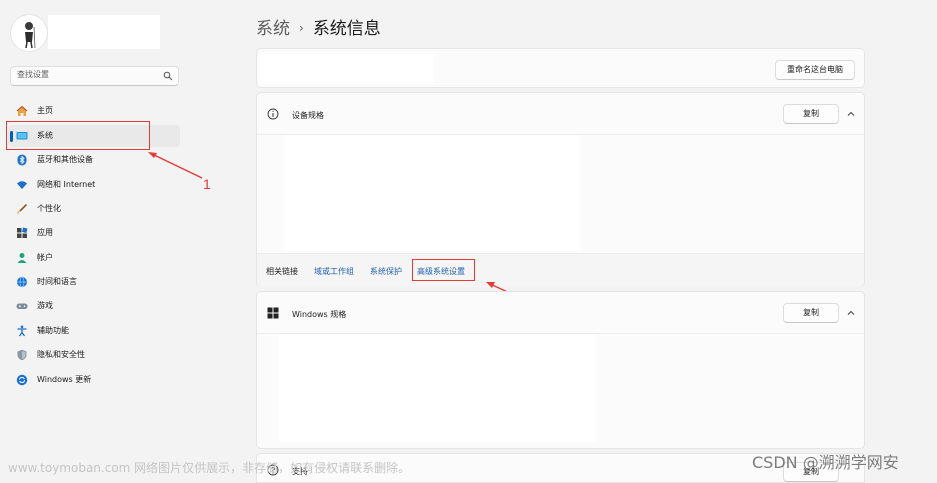  Describe the element at coordinates (66, 184) in the screenshot. I see `sidebar-item-label: 网络和 Internet` at that location.